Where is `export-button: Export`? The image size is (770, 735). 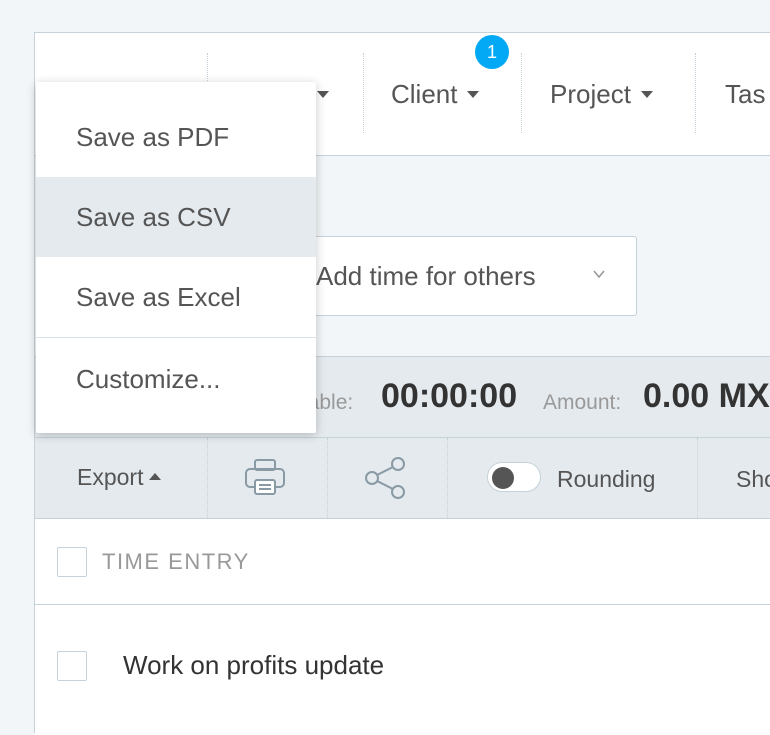 export-button: Export is located at coordinates (119, 477).